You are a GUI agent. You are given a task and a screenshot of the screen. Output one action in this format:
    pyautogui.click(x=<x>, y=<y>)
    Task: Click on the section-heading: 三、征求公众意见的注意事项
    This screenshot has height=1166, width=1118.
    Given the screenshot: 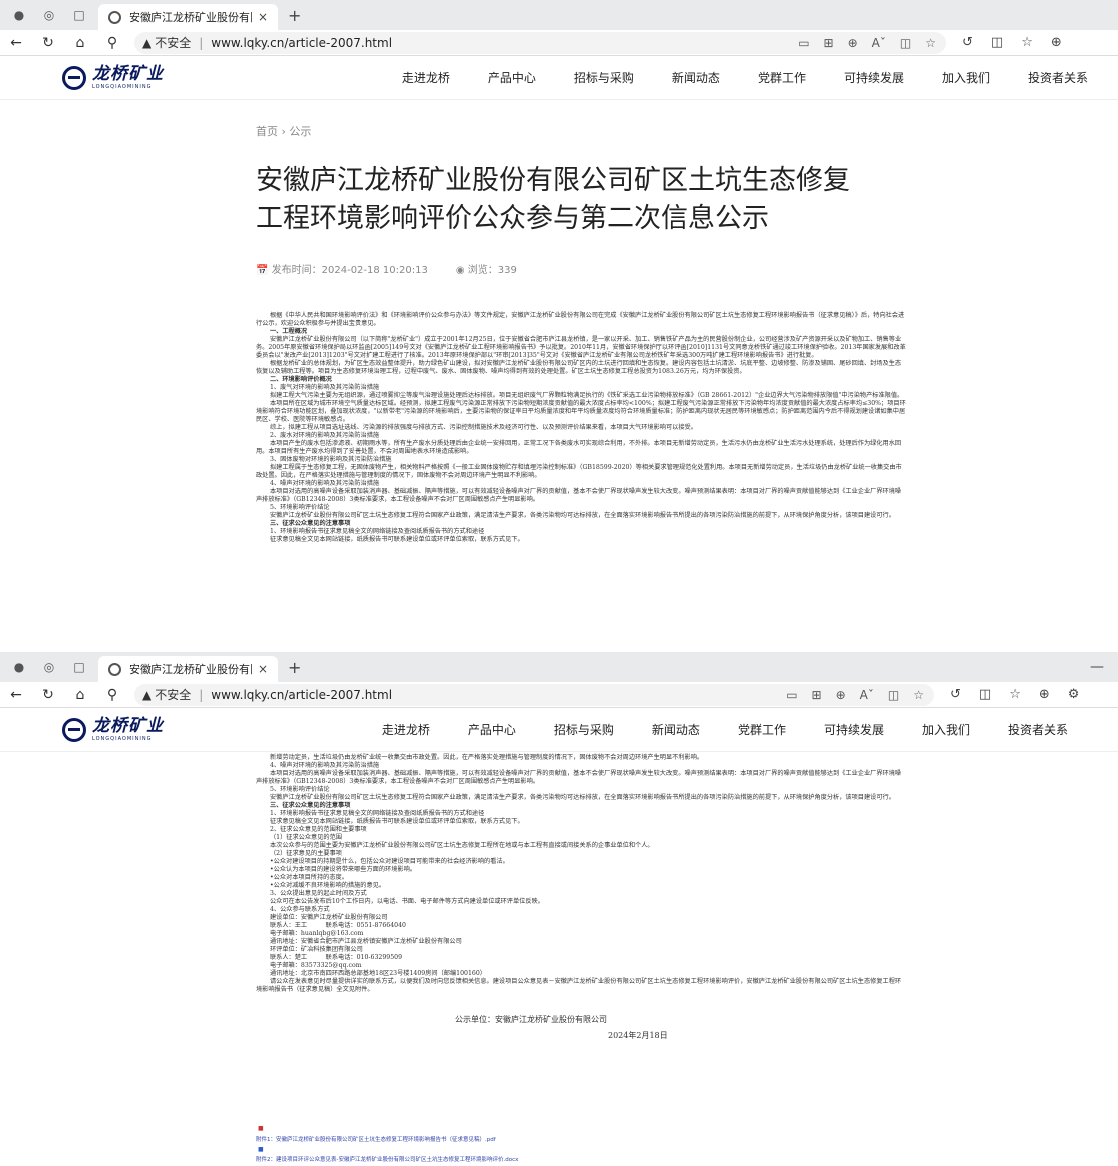 What is the action you would take?
    pyautogui.click(x=310, y=805)
    